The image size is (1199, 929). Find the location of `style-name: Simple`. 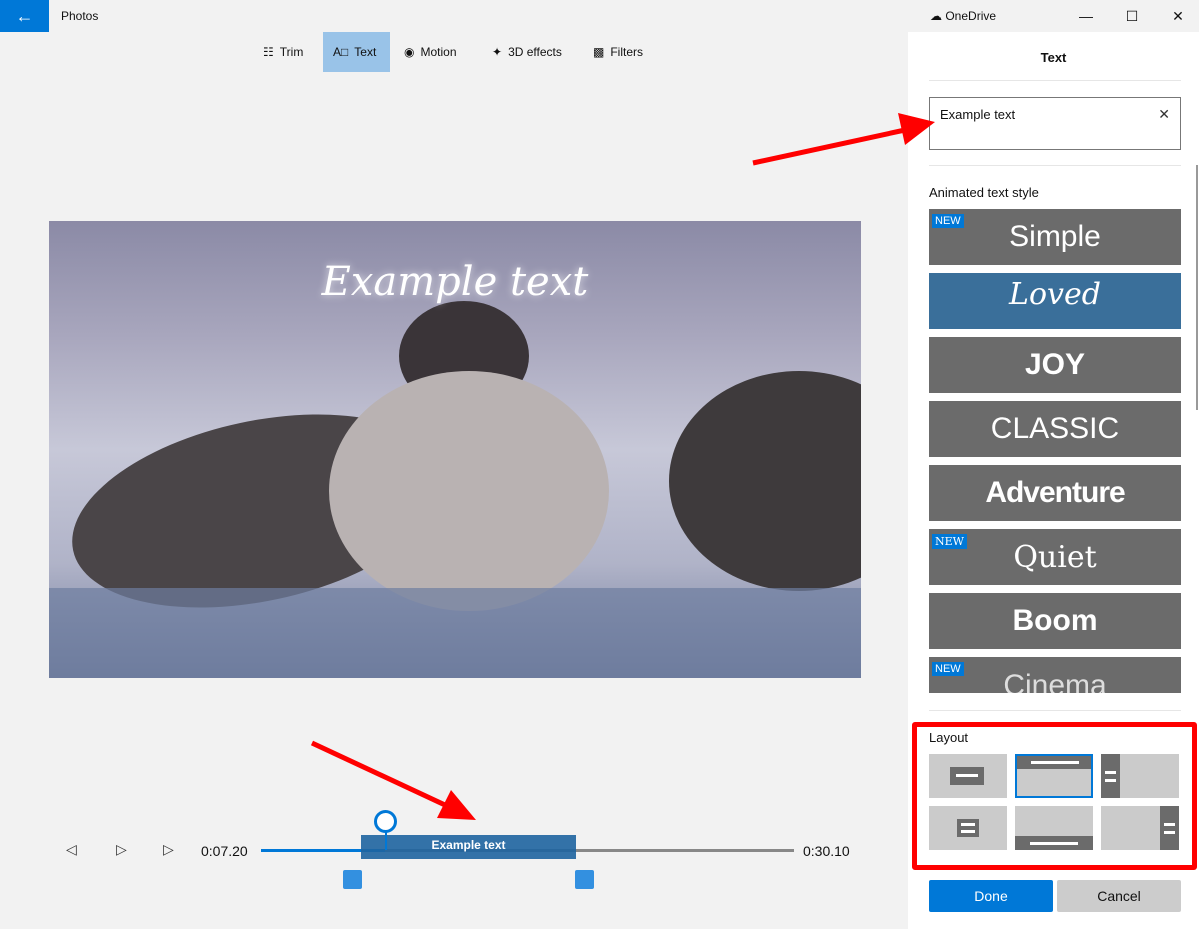

style-name: Simple is located at coordinates (1055, 236).